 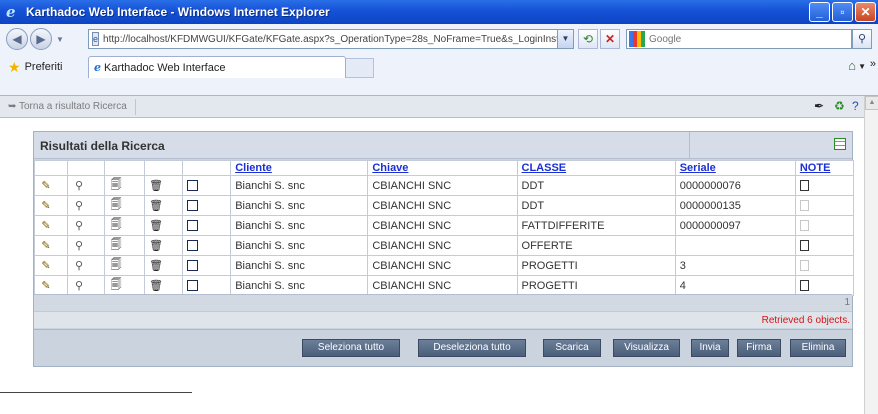 I want to click on refresh-app-icon: ♻, so click(x=839, y=106).